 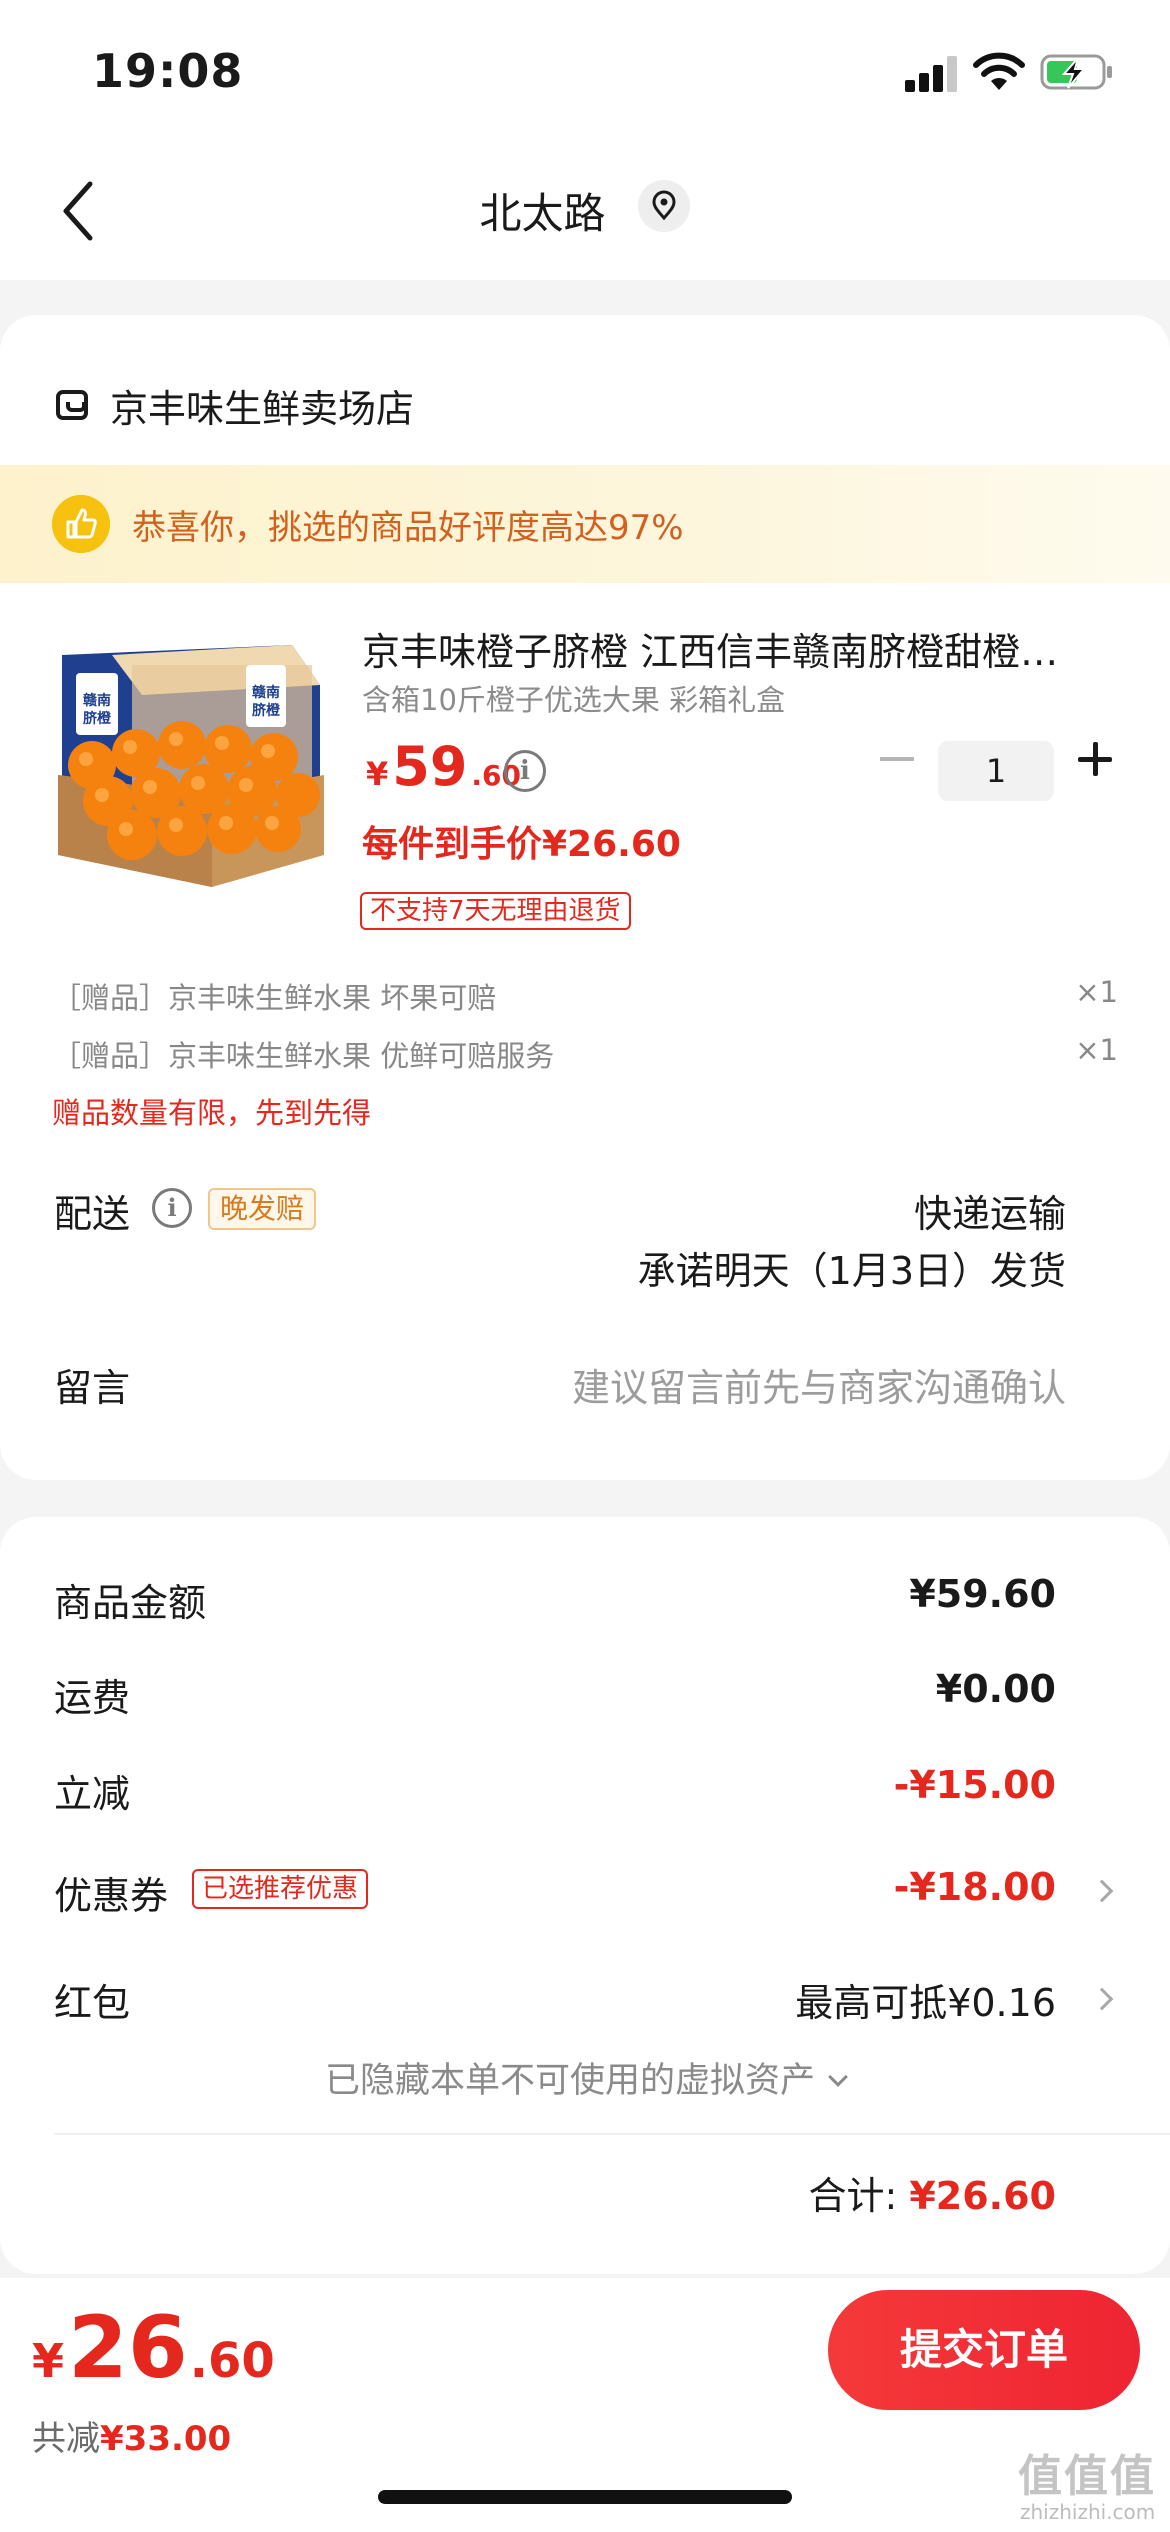 I want to click on goods-amount-label: 商品金额, so click(x=130, y=1603).